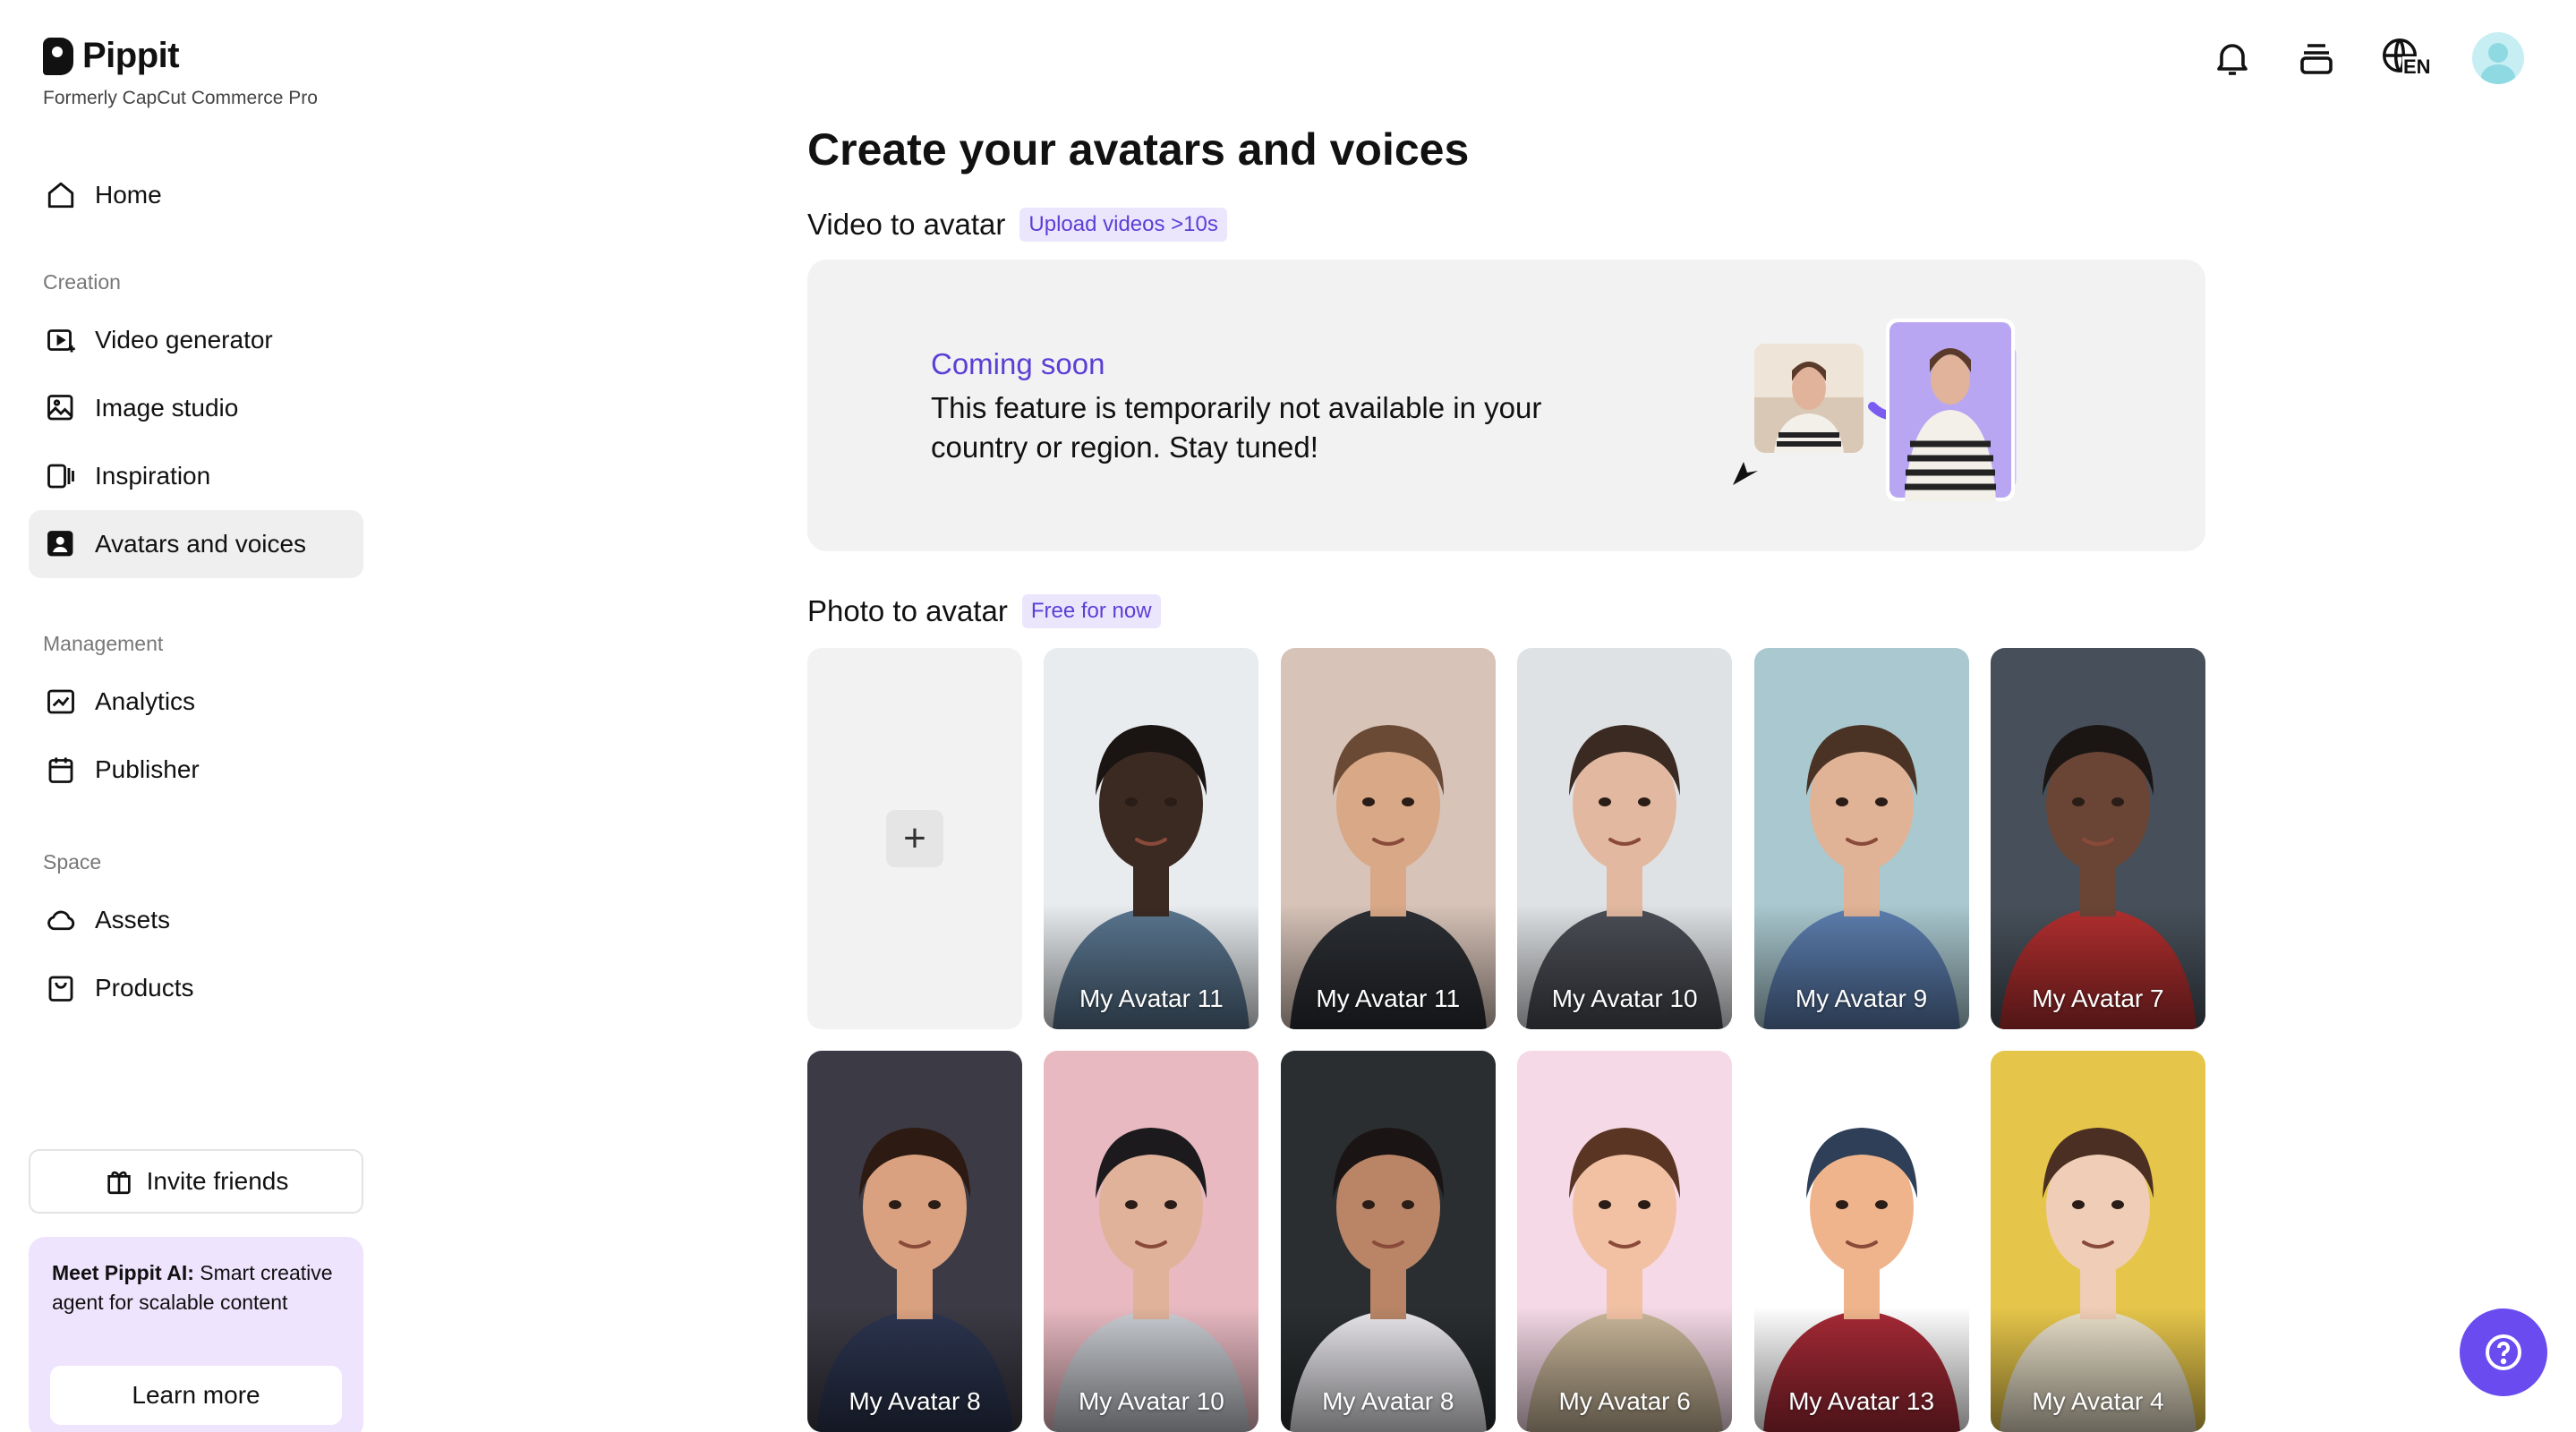 The image size is (2576, 1432). What do you see at coordinates (60, 770) in the screenshot?
I see `calendar-icon` at bounding box center [60, 770].